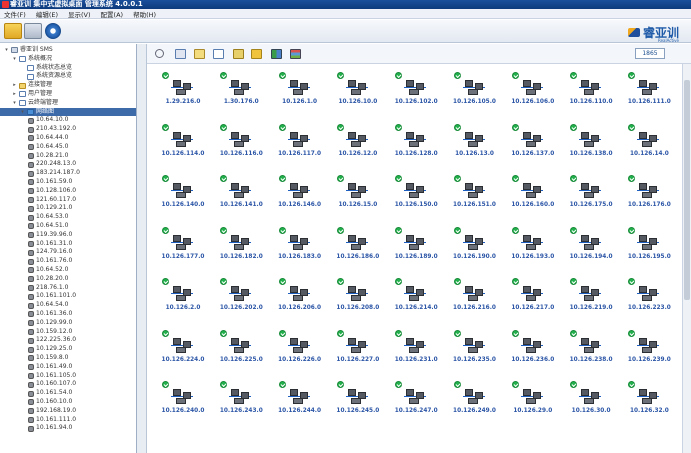 Image resolution: width=691 pixels, height=453 pixels. I want to click on network-node: 10.126.175.0, so click(591, 201).